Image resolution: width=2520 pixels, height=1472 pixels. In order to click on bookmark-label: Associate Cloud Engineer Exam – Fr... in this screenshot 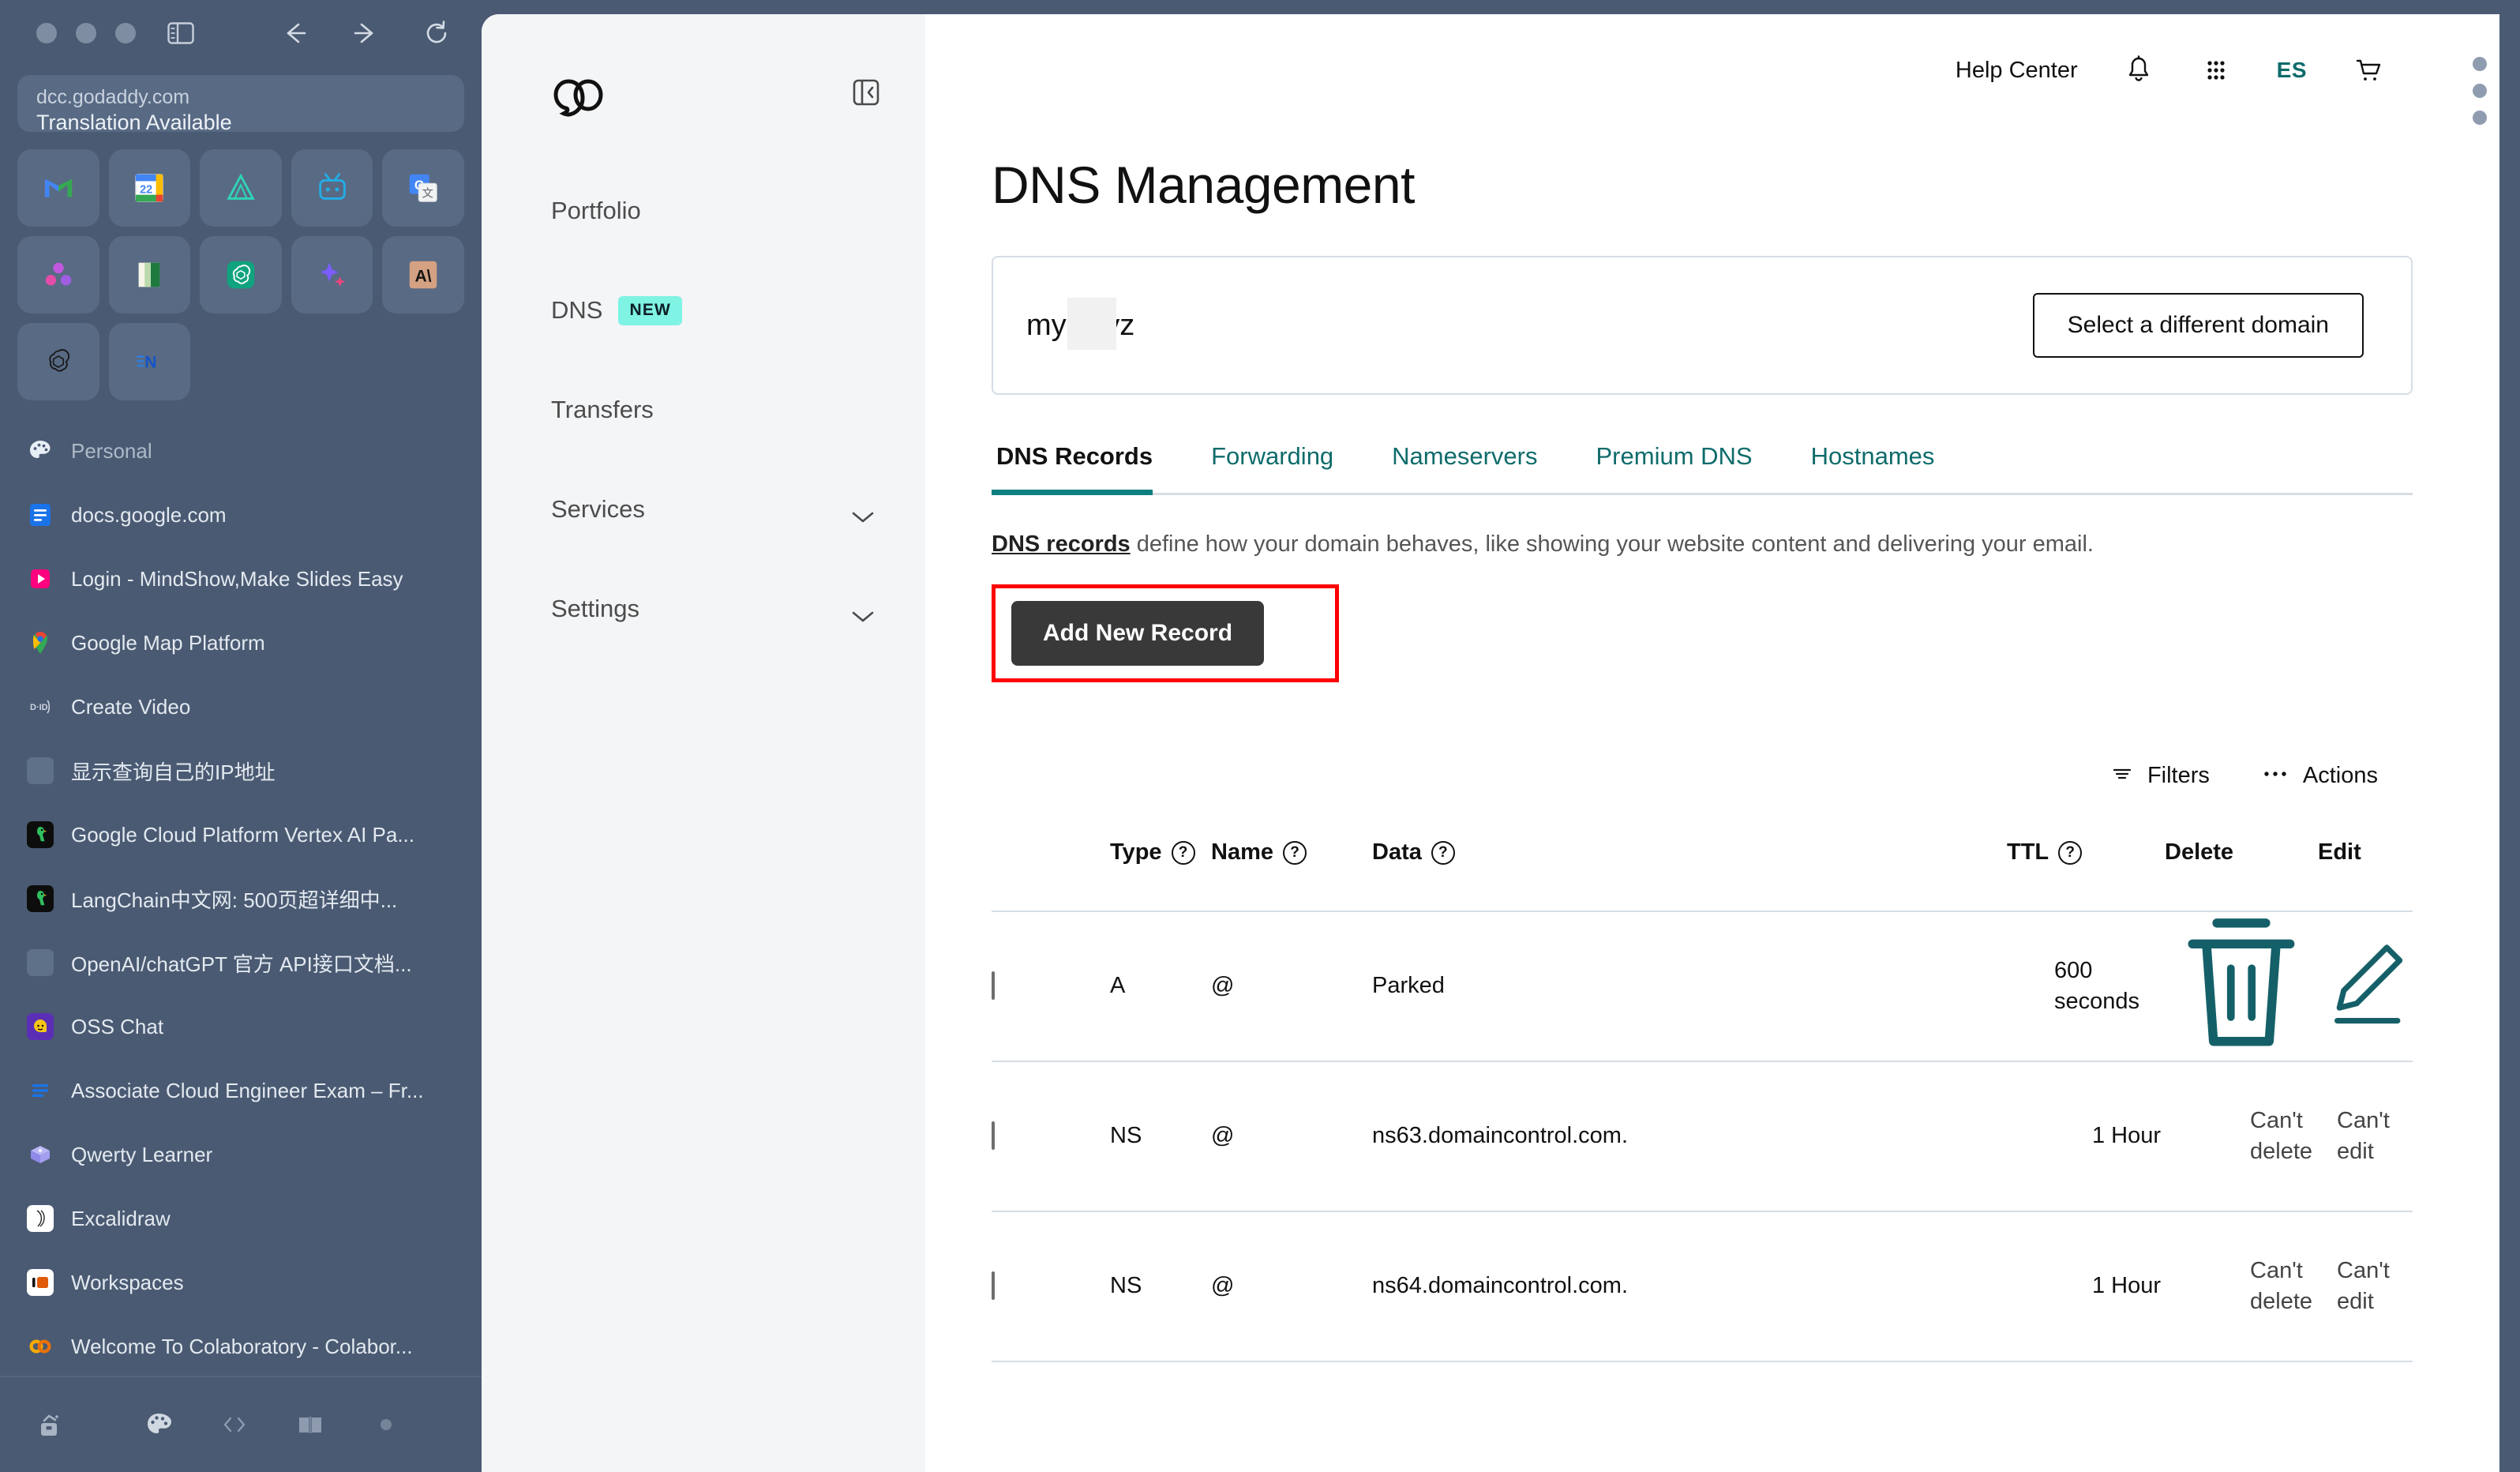, I will do `click(247, 1090)`.